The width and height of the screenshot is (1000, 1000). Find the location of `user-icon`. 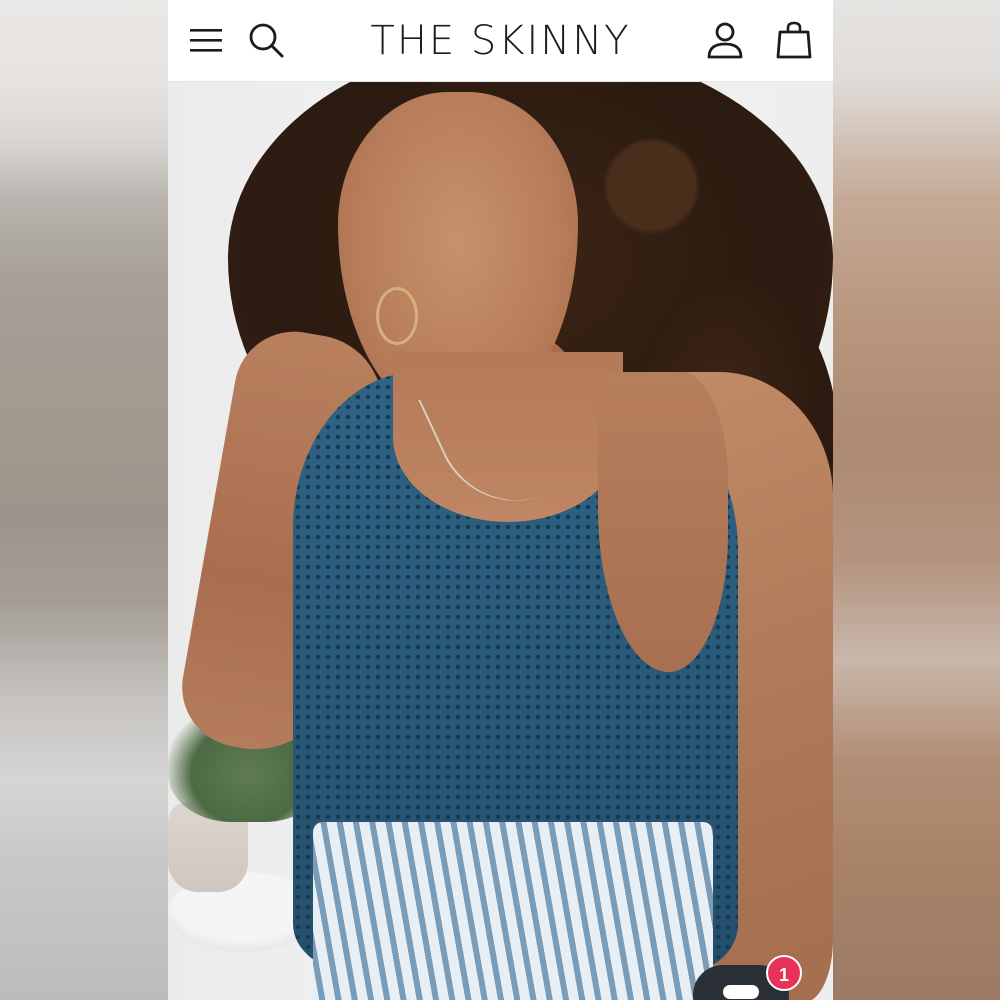

user-icon is located at coordinates (725, 40).